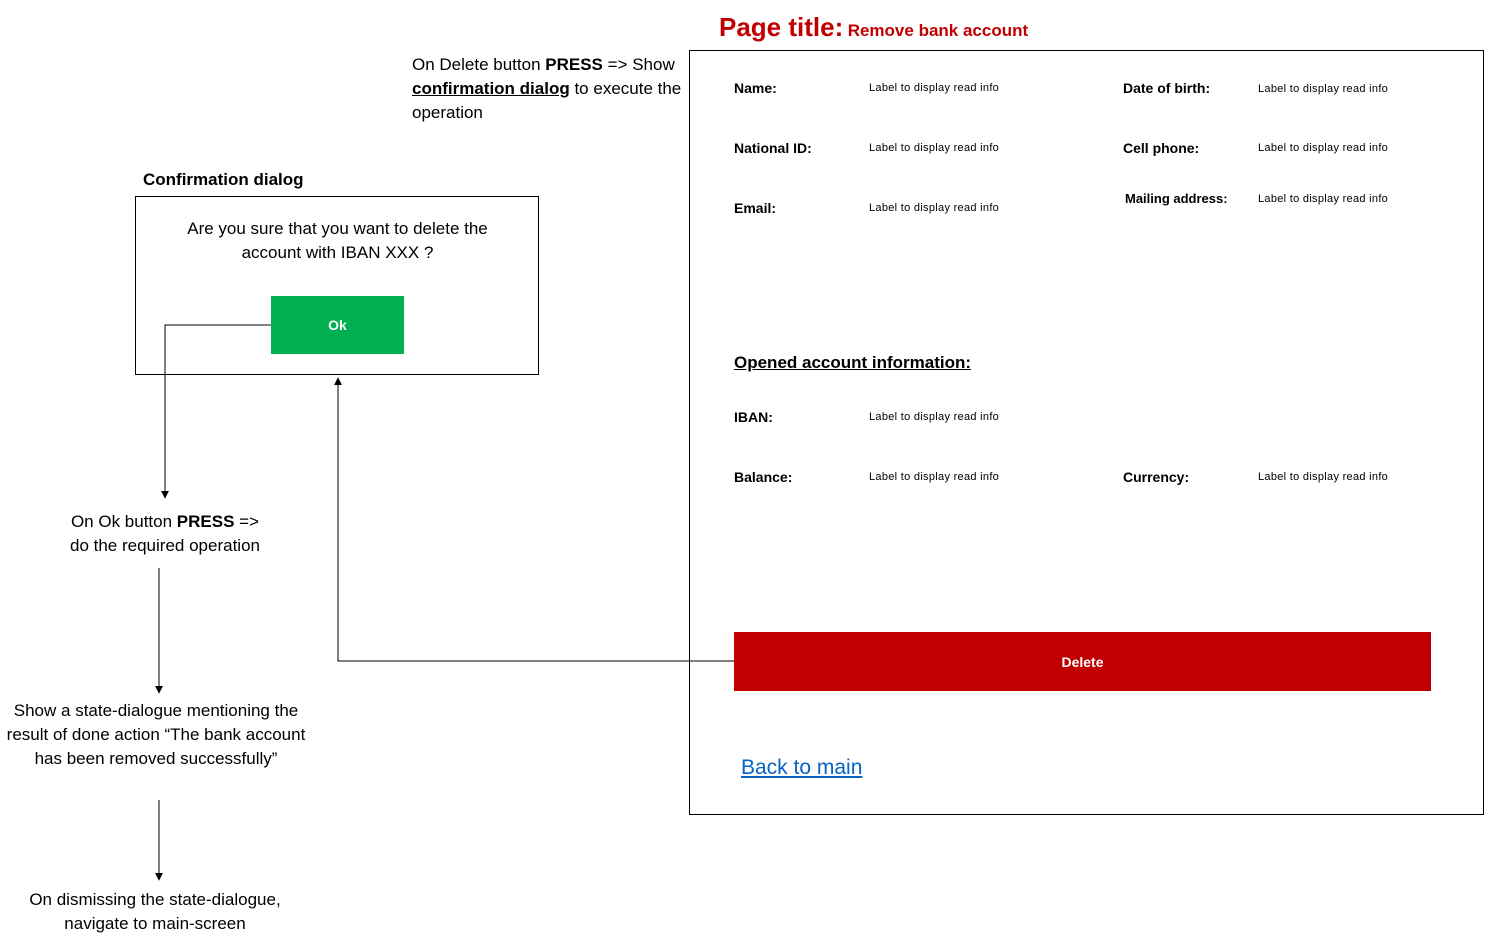  What do you see at coordinates (1156, 477) in the screenshot?
I see `currency-label: Currency:` at bounding box center [1156, 477].